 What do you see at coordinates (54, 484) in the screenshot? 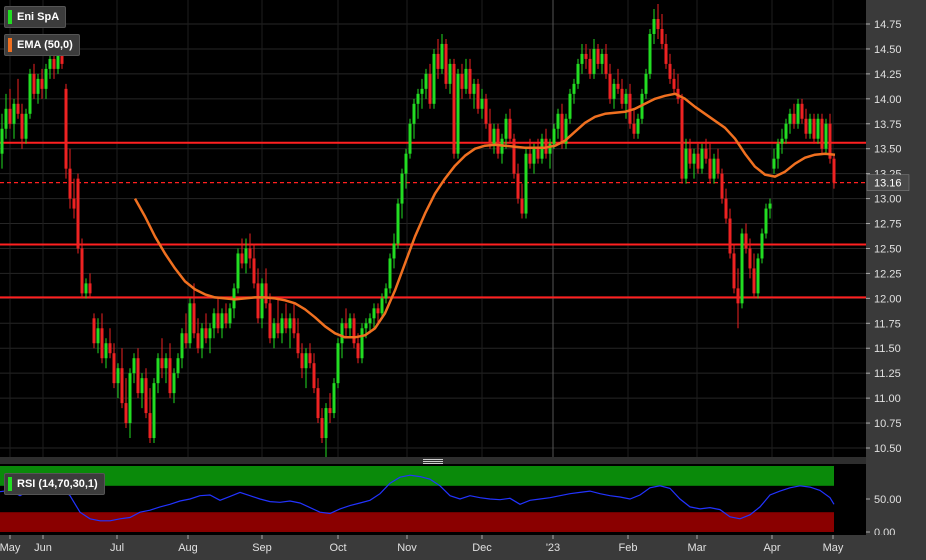
I see `rsi-legend: RSI (14,70,30,1)` at bounding box center [54, 484].